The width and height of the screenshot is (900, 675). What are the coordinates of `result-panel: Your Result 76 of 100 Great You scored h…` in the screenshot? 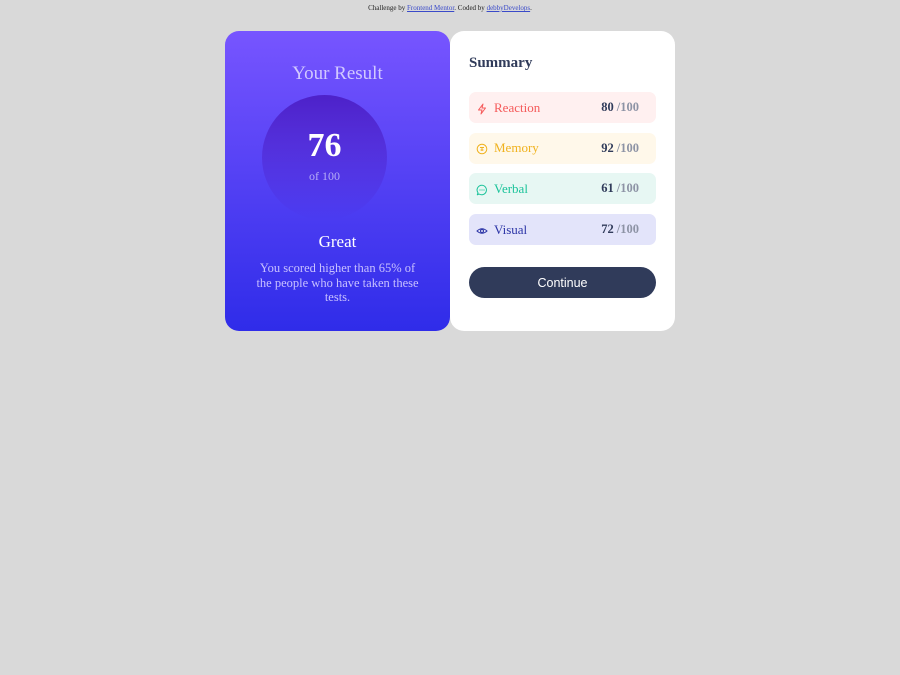 It's located at (337, 181).